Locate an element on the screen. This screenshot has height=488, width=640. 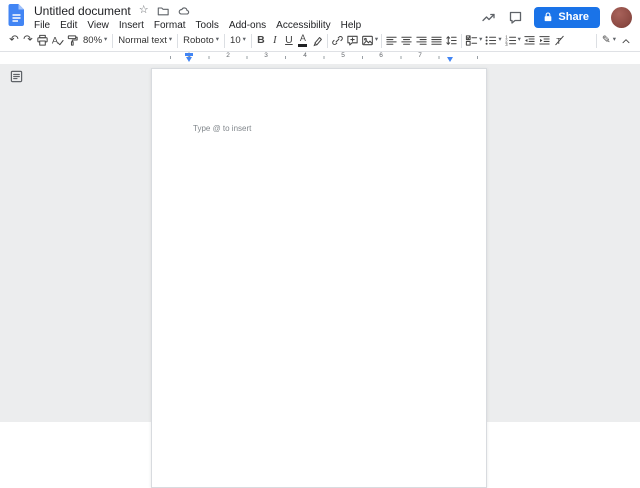
decrease-indent-button is located at coordinates (529, 41).